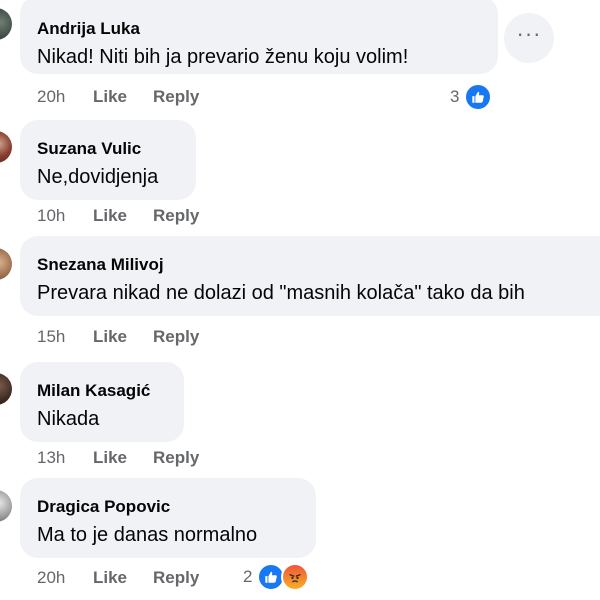 This screenshot has height=600, width=600. Describe the element at coordinates (98, 177) in the screenshot. I see `comment-text: Ne,dovidjenja` at that location.